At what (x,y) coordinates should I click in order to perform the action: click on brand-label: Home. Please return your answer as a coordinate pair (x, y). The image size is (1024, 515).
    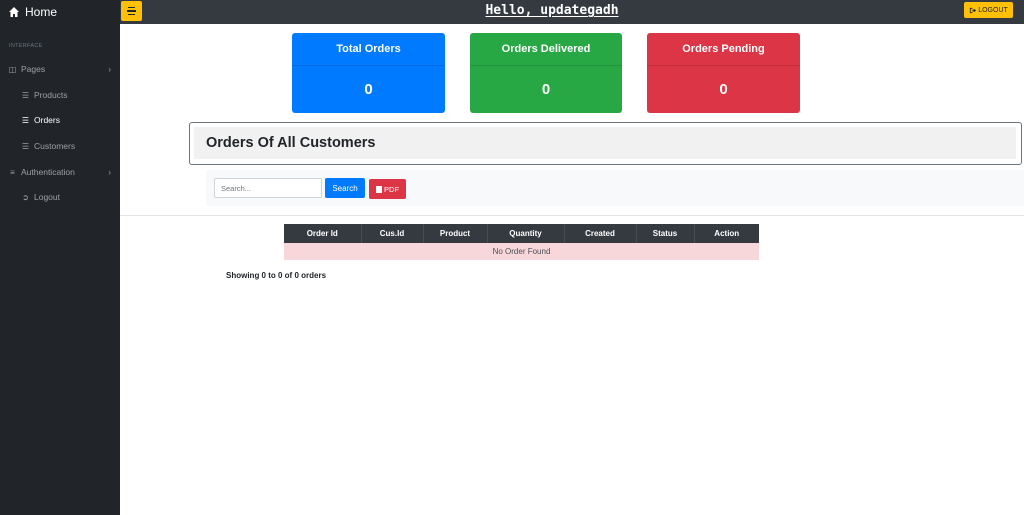
    Looking at the image, I should click on (41, 12).